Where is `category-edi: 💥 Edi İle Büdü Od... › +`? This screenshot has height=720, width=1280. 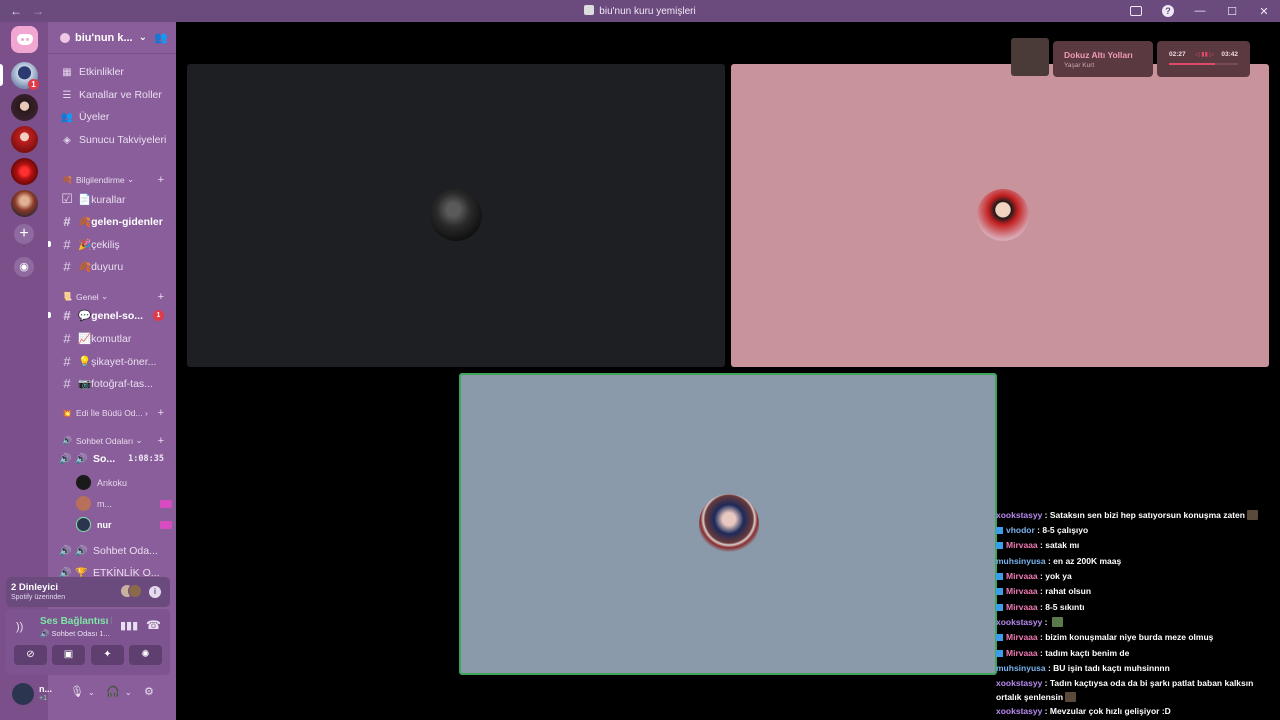
category-edi: 💥 Edi İle Büdü Od... › + is located at coordinates (112, 413).